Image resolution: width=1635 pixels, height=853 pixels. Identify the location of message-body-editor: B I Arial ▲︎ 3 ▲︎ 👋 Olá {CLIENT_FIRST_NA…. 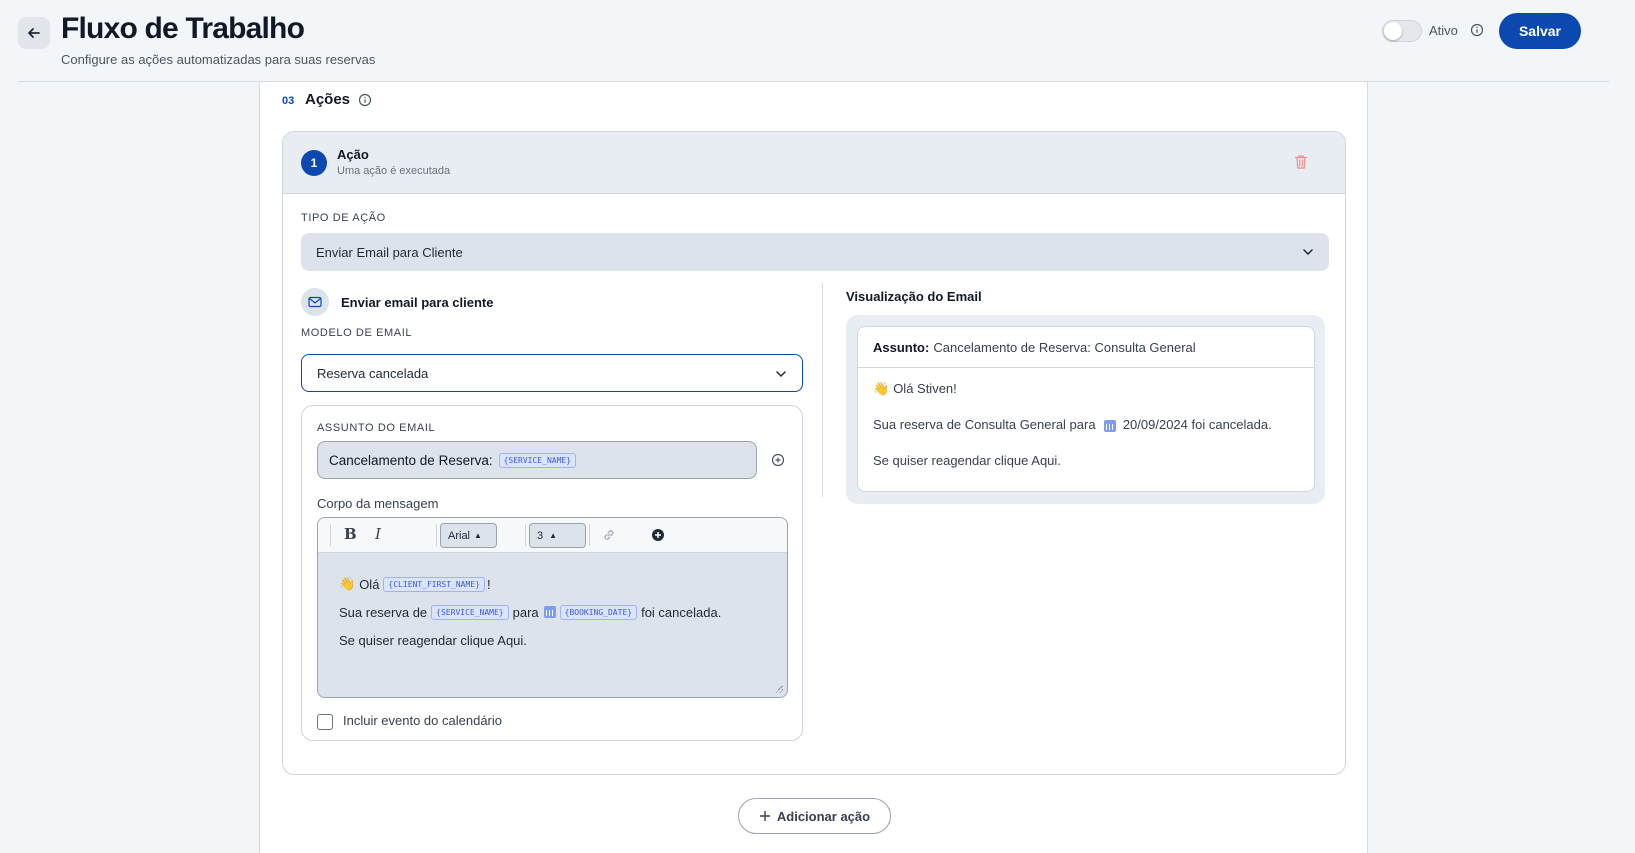
(552, 607).